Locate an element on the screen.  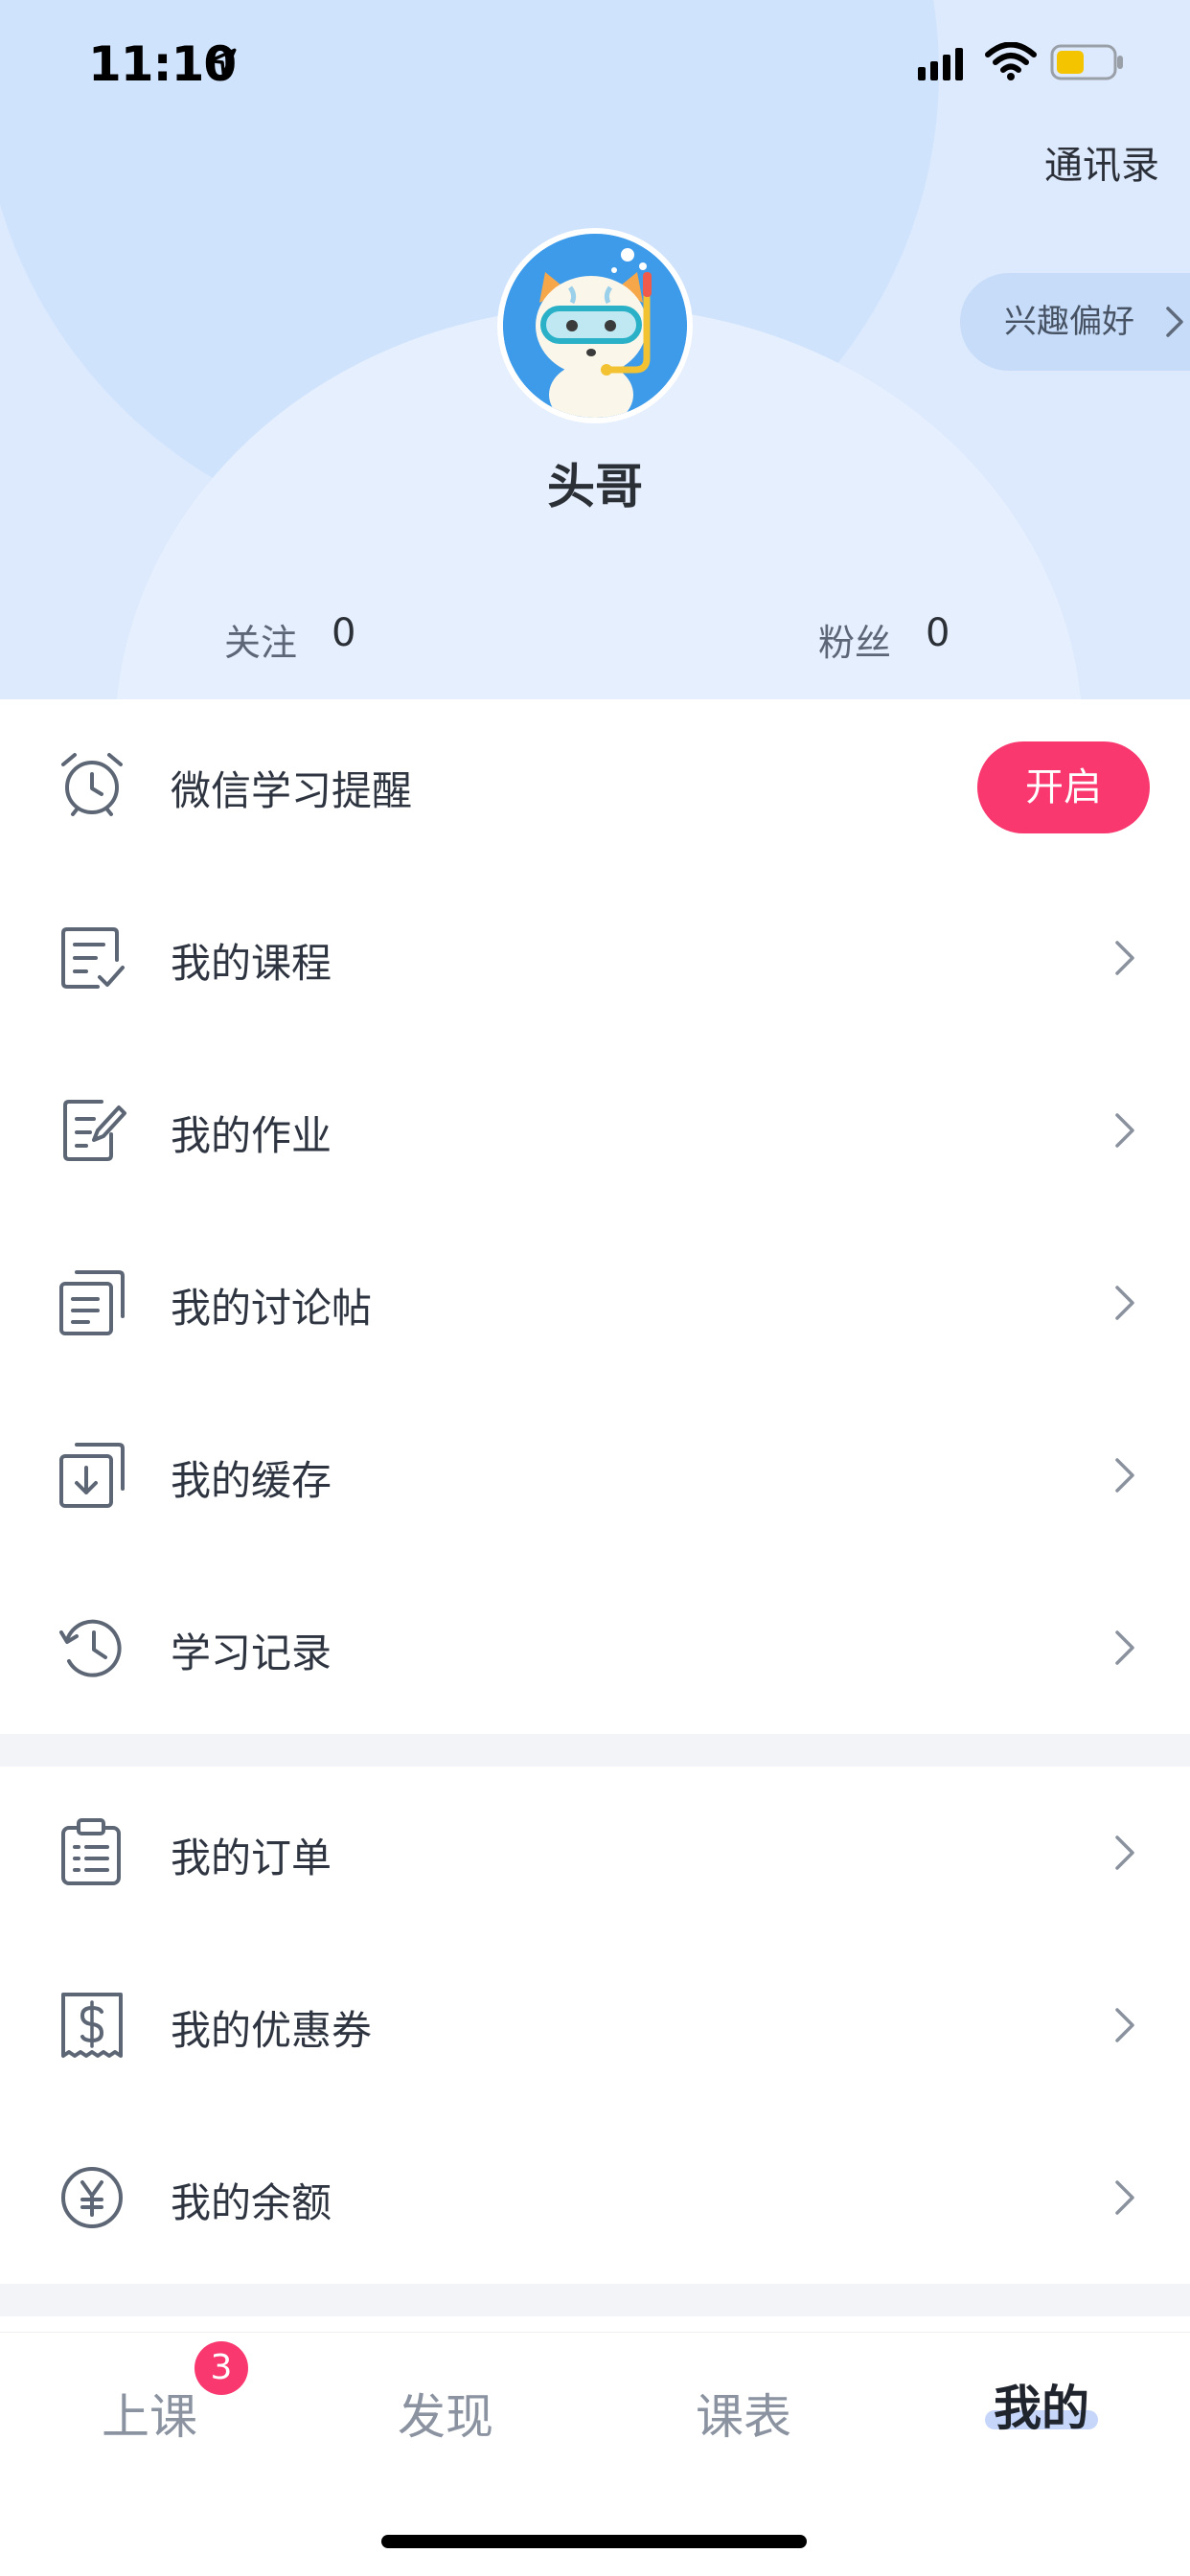
enable-reminder-button: 开启 is located at coordinates (1064, 787).